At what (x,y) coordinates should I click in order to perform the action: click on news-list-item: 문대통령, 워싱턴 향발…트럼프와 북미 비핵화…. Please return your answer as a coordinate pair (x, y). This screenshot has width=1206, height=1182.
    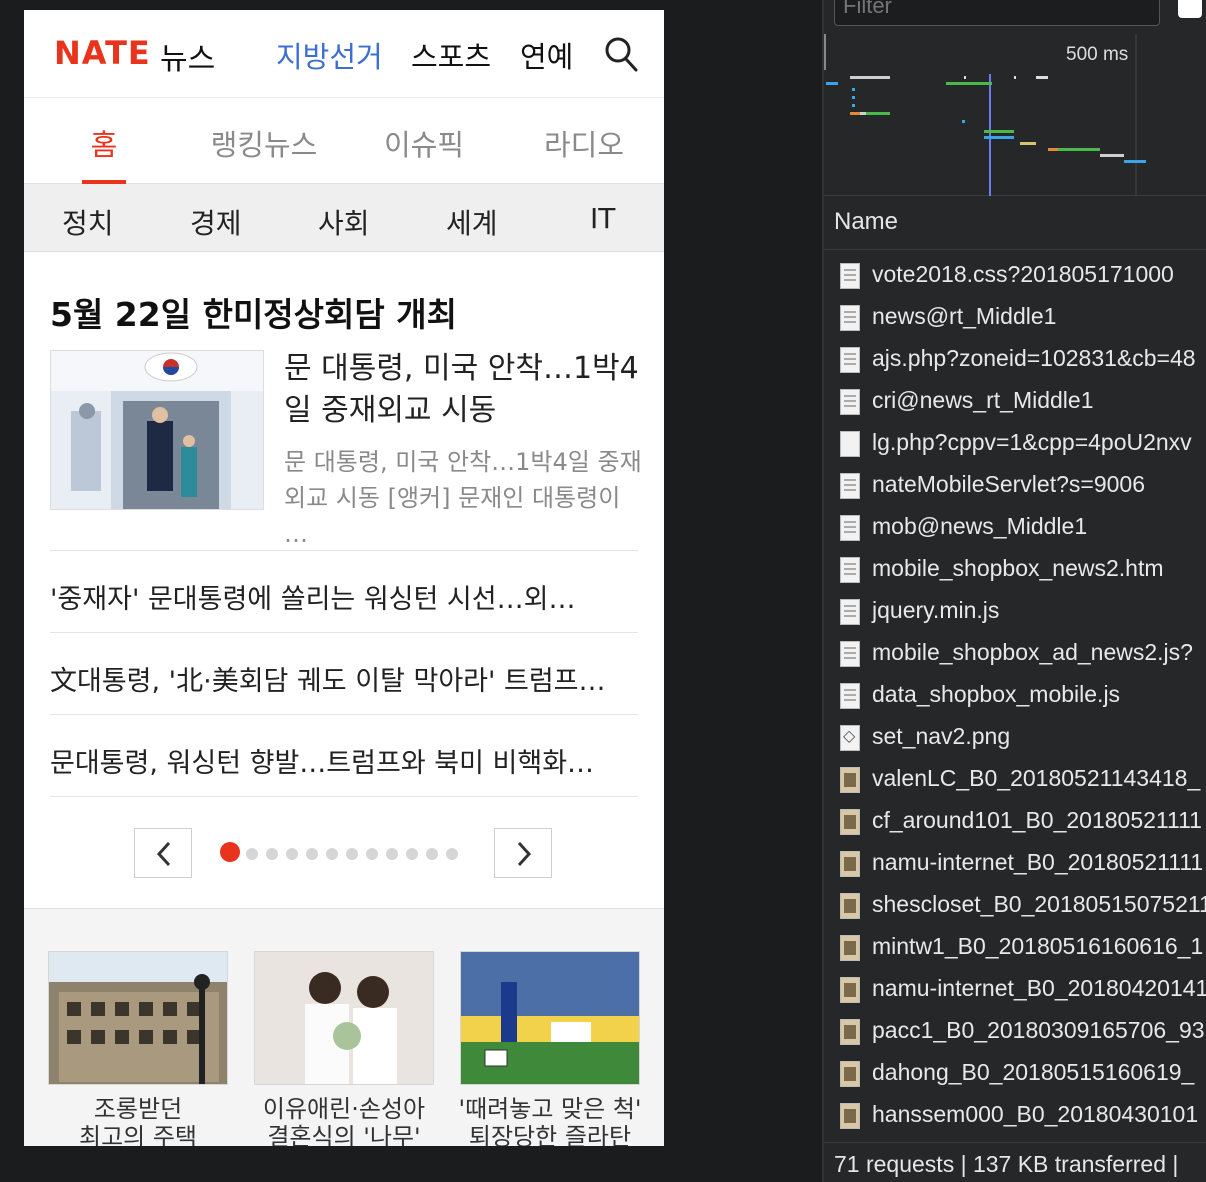
    Looking at the image, I should click on (344, 755).